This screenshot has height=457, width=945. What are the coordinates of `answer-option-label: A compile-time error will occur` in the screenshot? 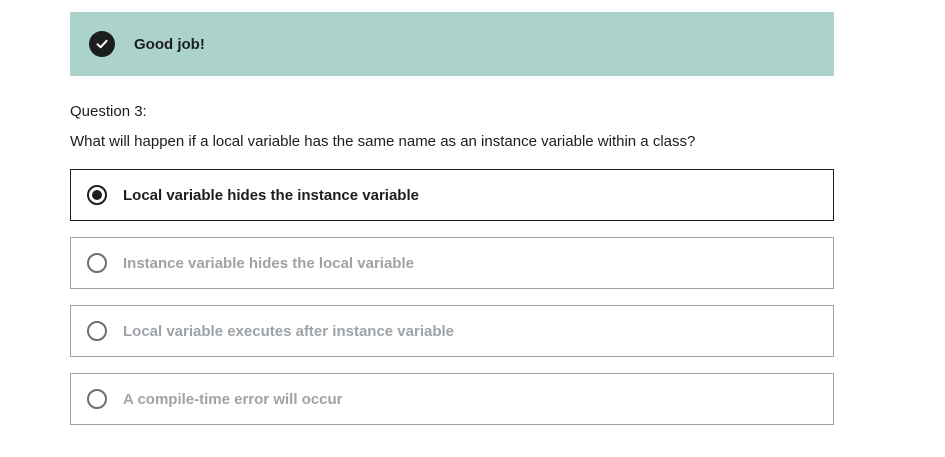 It's located at (233, 399).